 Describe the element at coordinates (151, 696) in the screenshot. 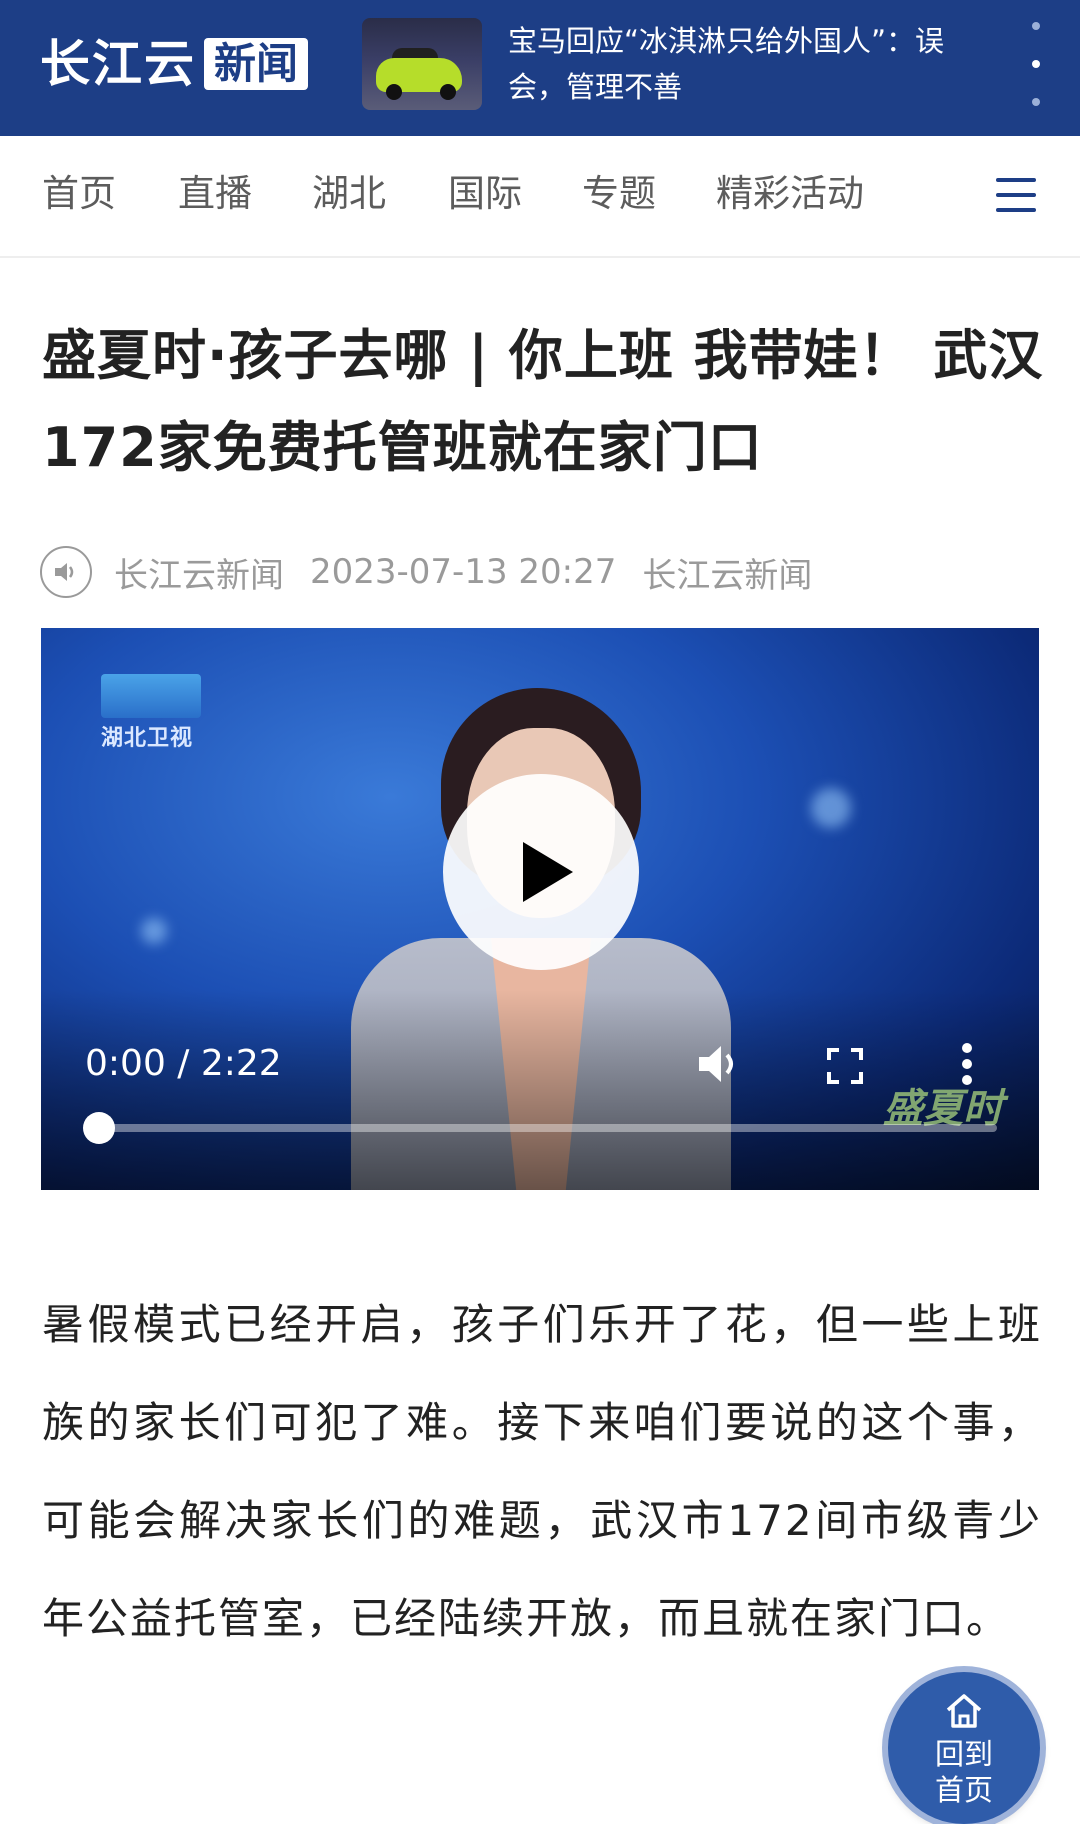

I see `station-badge` at that location.